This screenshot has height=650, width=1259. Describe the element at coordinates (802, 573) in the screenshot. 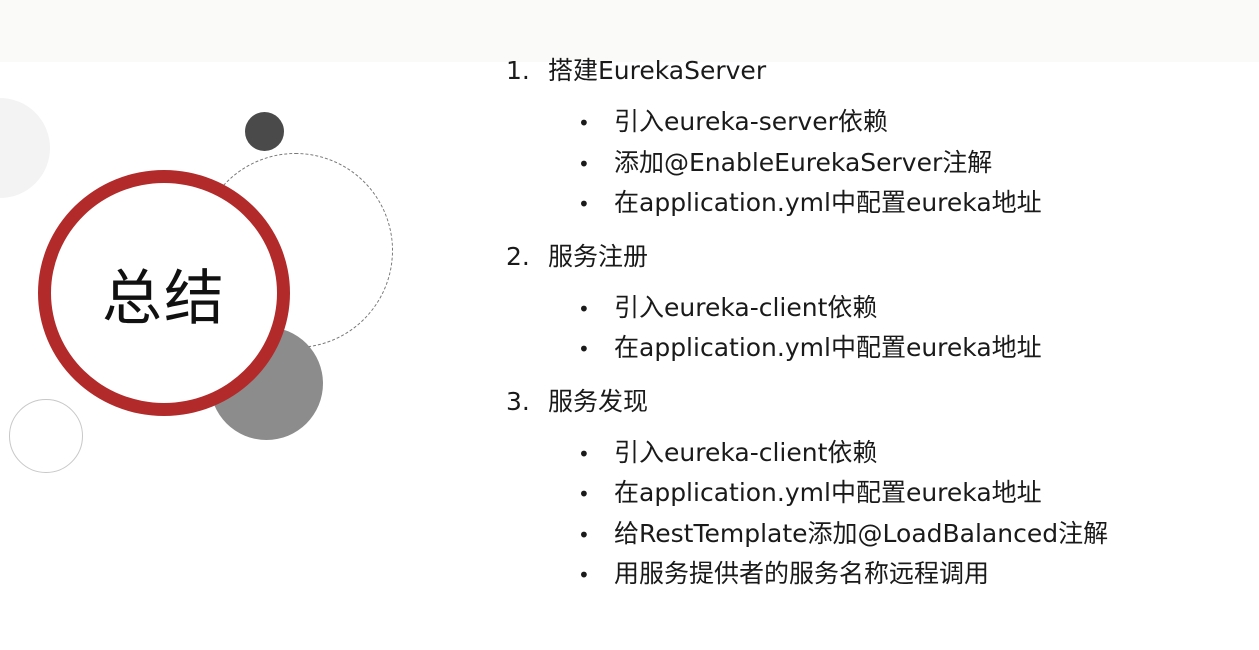

I see `list-item-text: 用服务提供者的服务名称远程调用` at that location.